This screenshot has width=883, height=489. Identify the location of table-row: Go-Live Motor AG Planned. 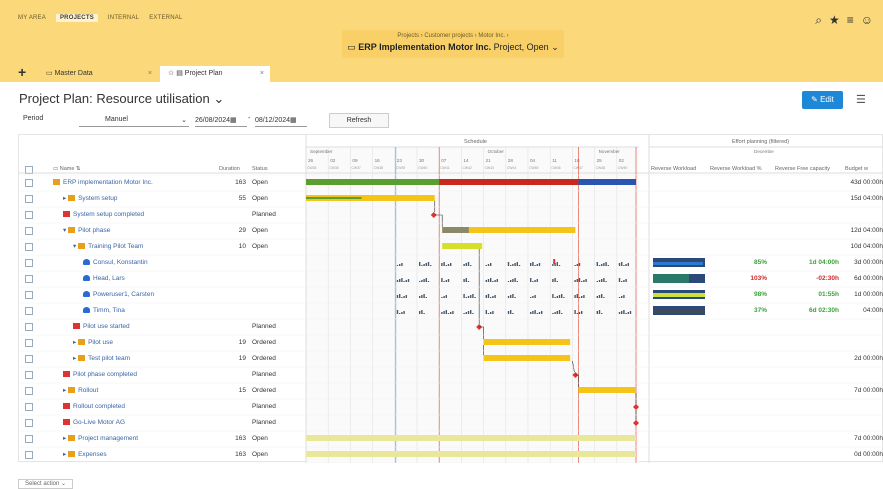
(451, 423).